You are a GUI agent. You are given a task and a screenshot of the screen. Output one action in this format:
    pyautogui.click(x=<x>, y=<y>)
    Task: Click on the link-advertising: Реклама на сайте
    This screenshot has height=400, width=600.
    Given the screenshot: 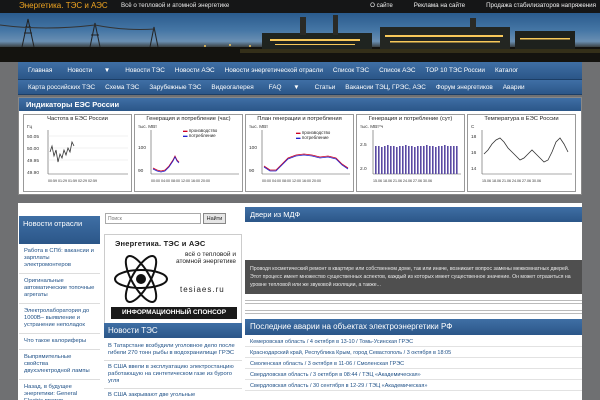 What is the action you would take?
    pyautogui.click(x=439, y=5)
    